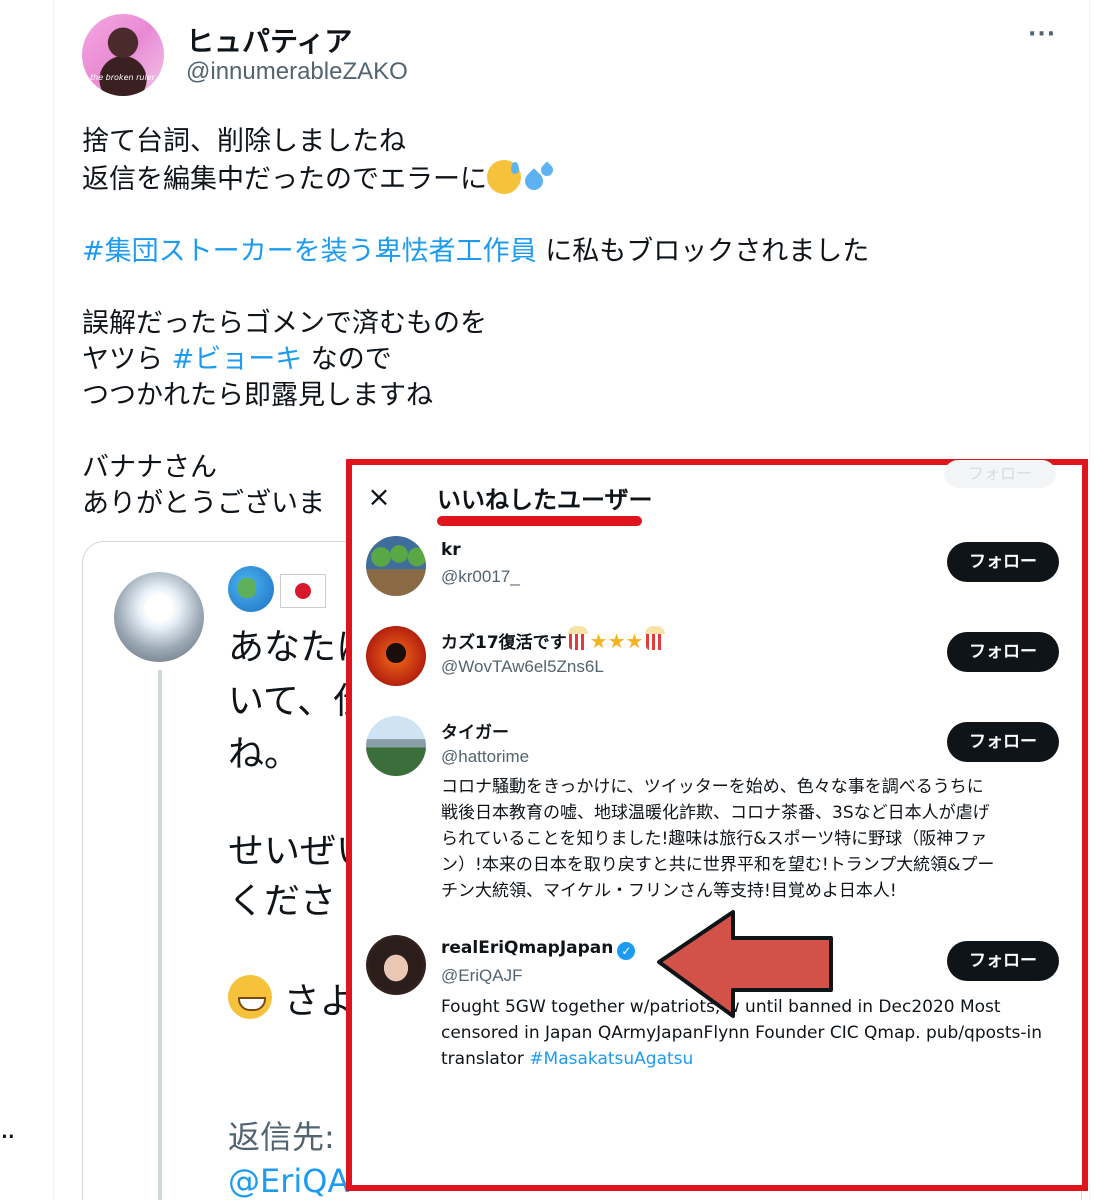 The width and height of the screenshot is (1100, 1200). Describe the element at coordinates (626, 951) in the screenshot. I see `verified-badge-icon: ✓` at that location.